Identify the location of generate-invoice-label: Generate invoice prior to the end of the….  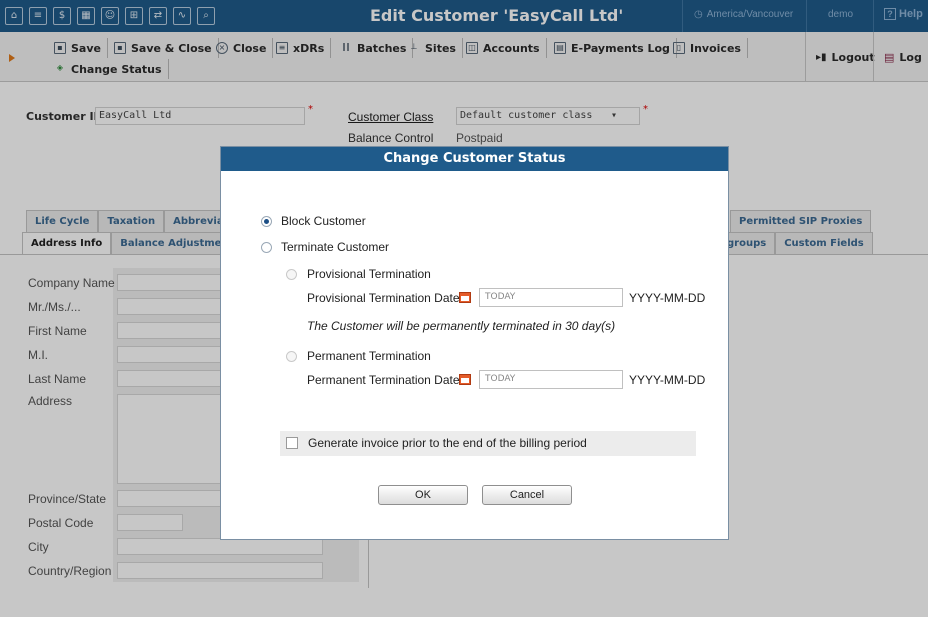
(447, 443).